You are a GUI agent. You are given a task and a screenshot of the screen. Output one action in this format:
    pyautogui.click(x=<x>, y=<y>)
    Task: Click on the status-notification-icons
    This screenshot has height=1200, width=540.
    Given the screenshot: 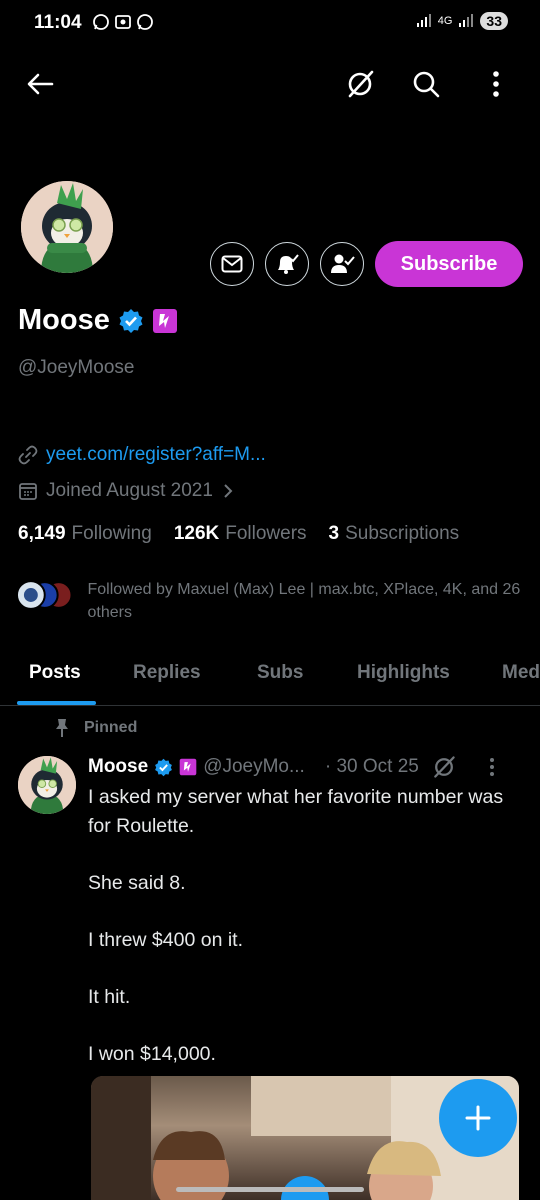 What is the action you would take?
    pyautogui.click(x=123, y=22)
    